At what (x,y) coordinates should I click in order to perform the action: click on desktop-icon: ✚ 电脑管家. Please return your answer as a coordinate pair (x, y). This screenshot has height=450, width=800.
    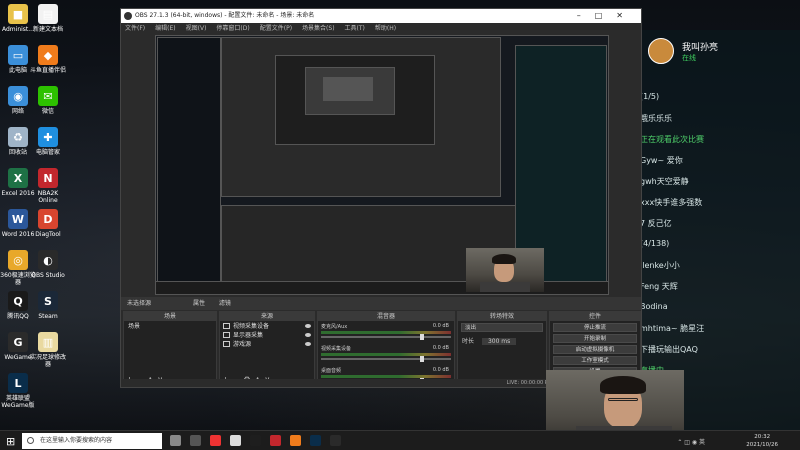
    Looking at the image, I should click on (48, 141).